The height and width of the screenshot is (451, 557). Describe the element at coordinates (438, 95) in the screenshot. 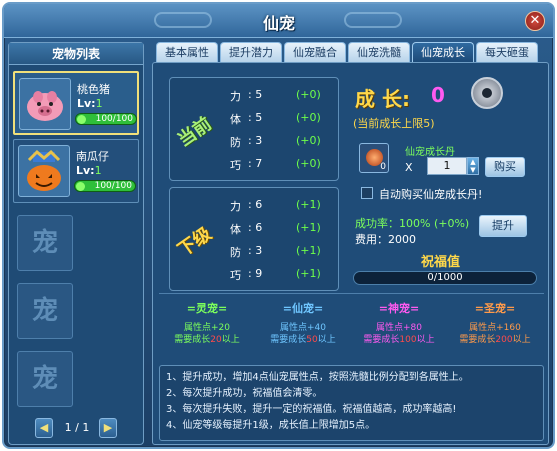

I see `growth-value: 0` at that location.